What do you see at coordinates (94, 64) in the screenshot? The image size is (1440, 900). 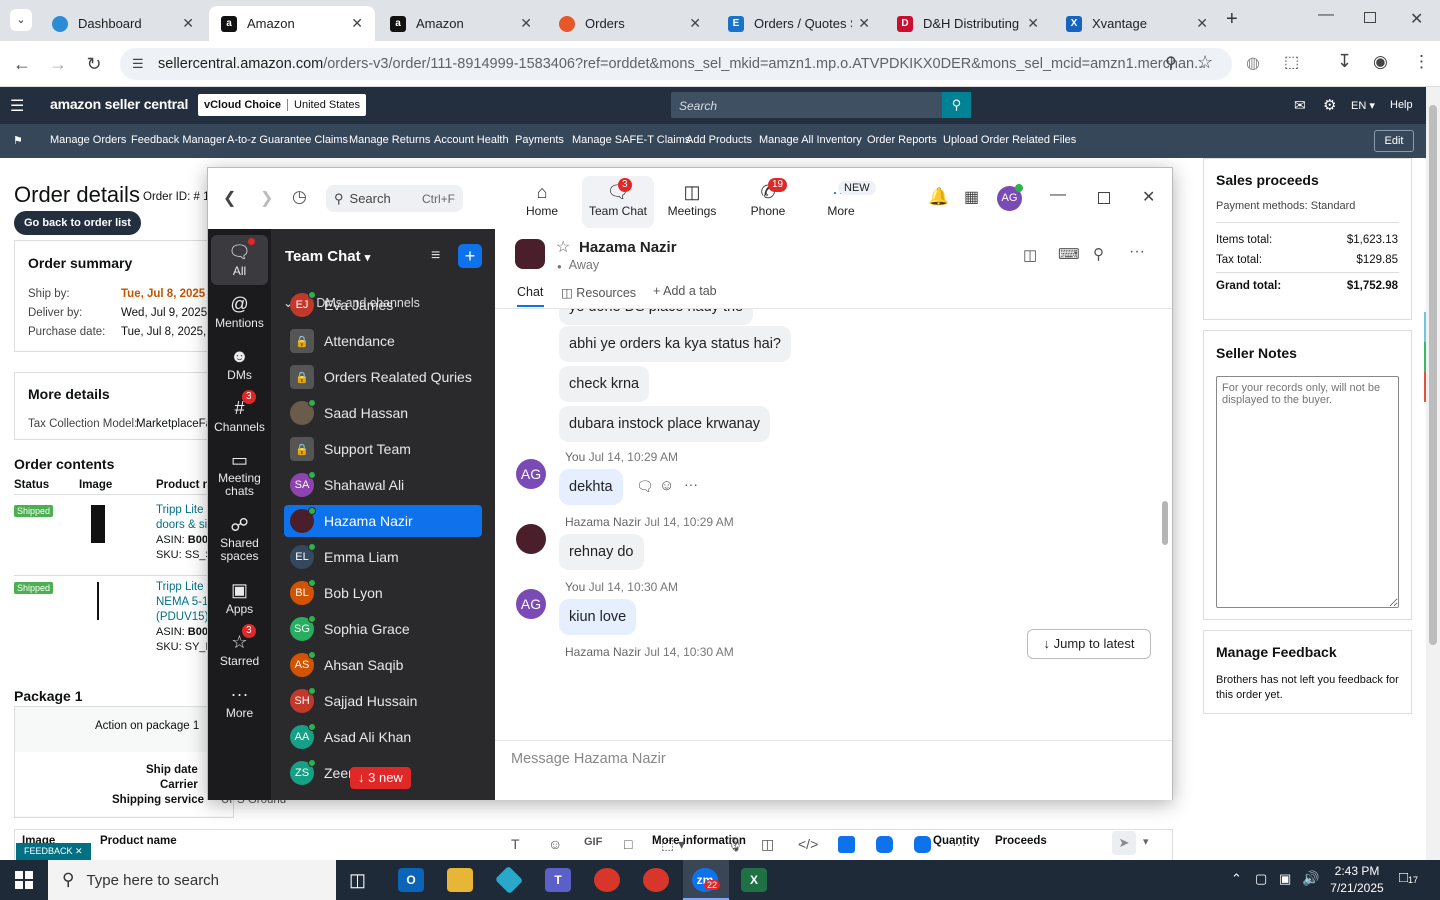 I see `reload-icon: ↻` at bounding box center [94, 64].